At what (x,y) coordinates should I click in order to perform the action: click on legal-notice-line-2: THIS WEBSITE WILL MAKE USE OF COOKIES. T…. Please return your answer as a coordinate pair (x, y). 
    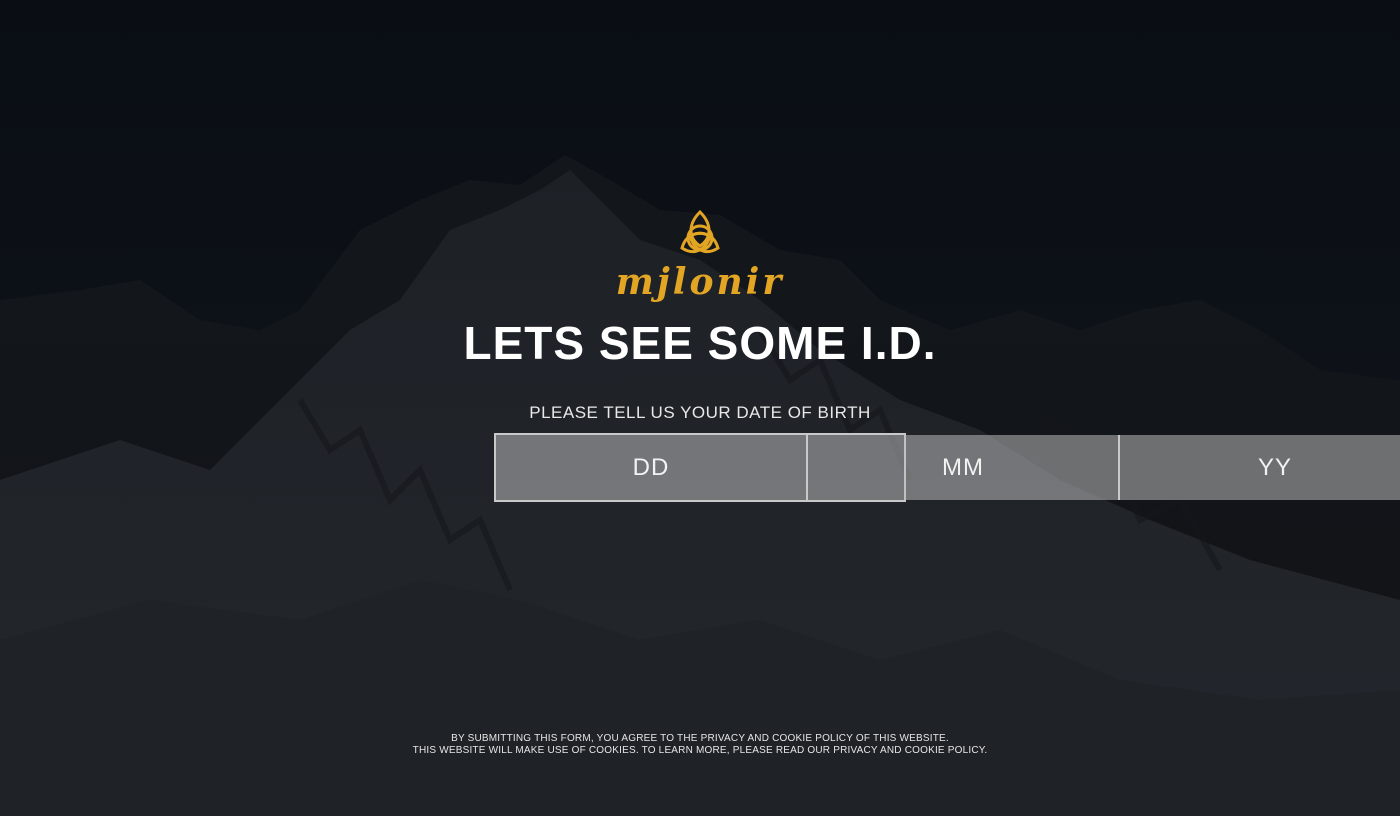
    Looking at the image, I should click on (700, 750).